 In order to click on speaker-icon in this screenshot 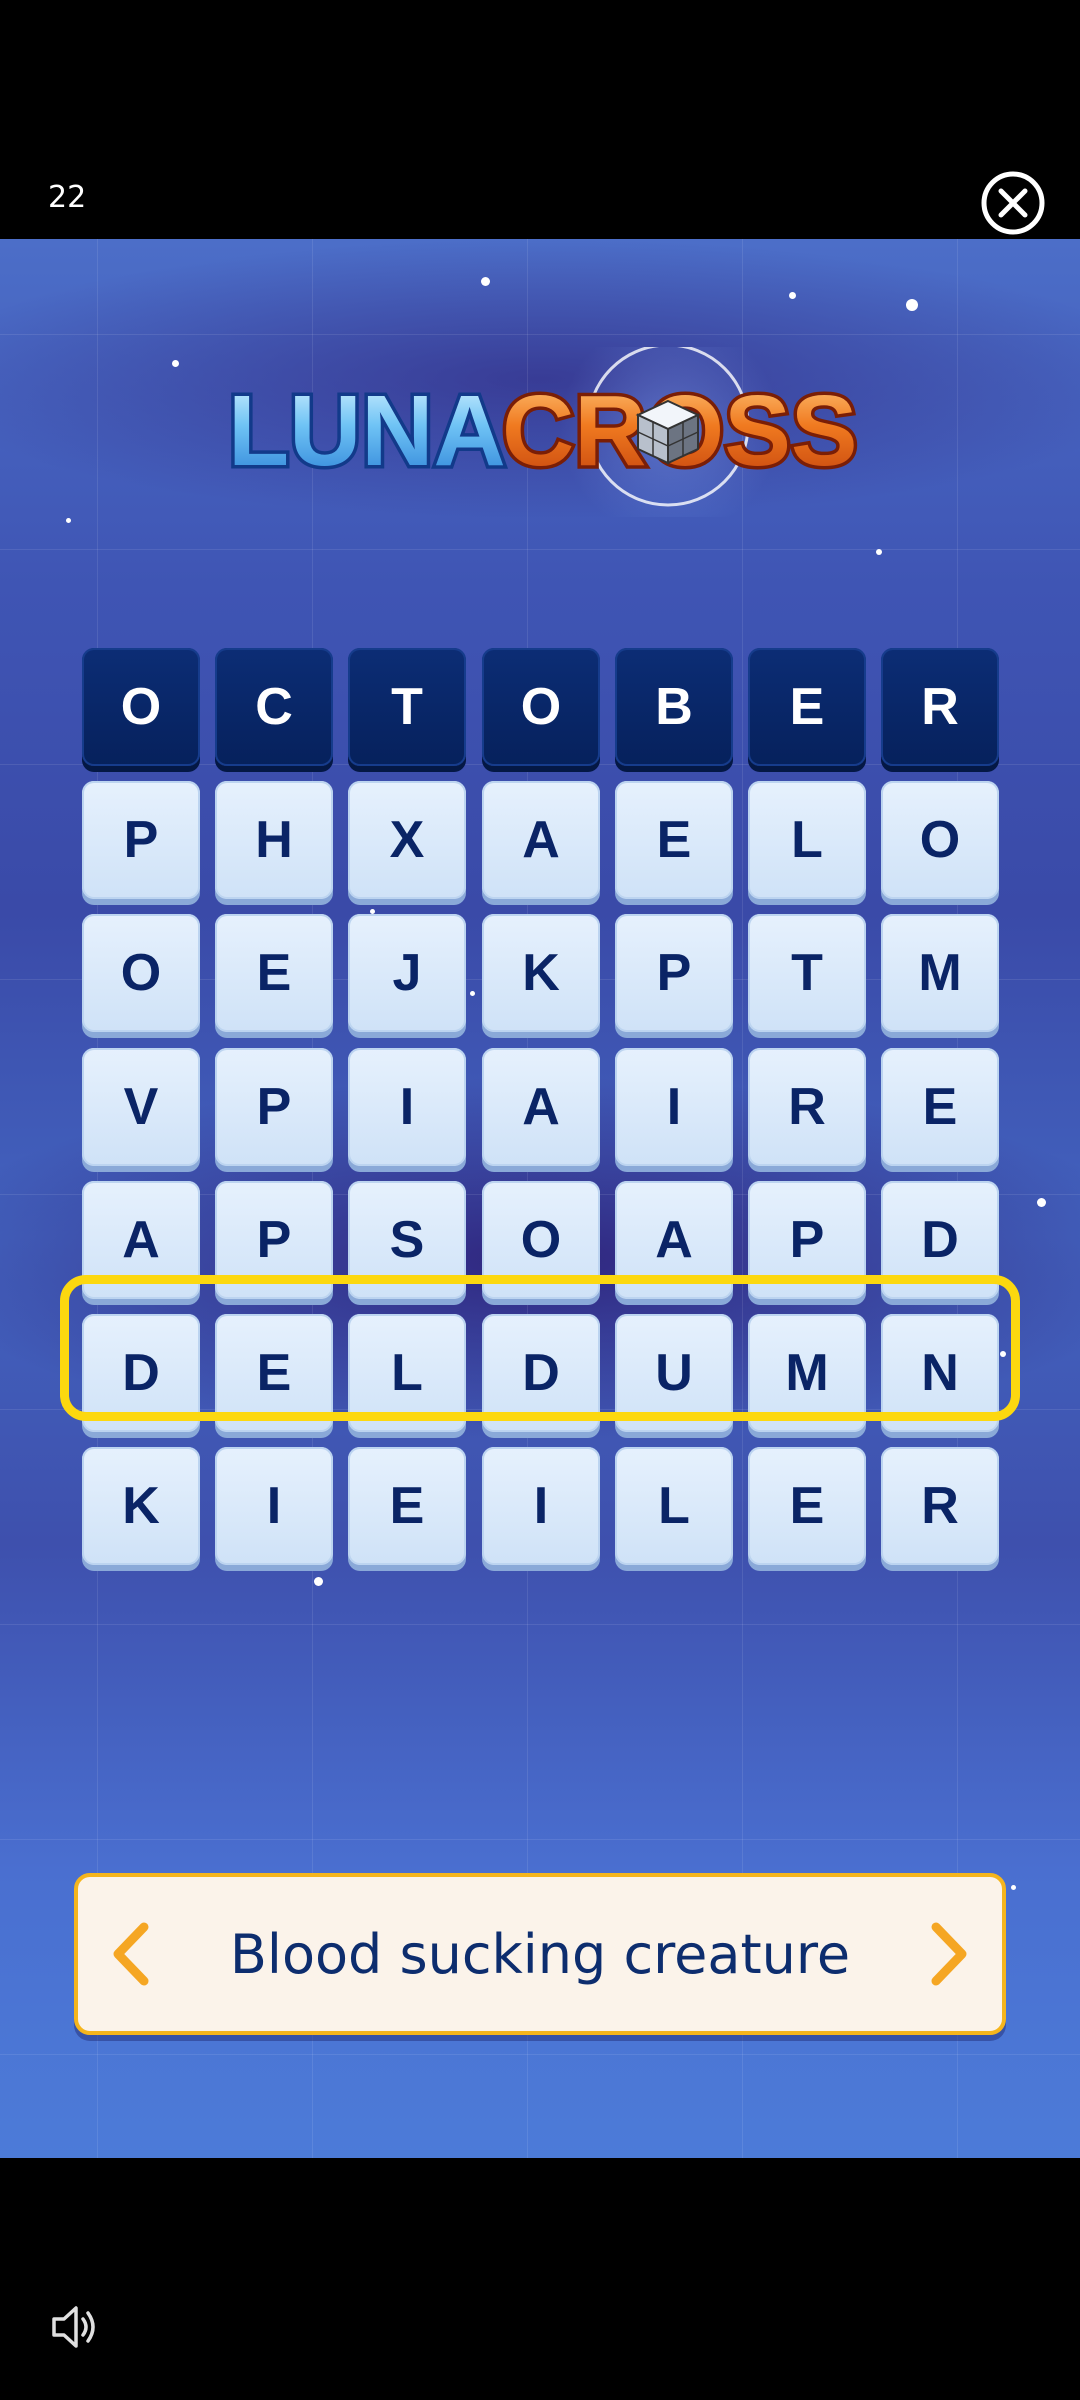, I will do `click(73, 2327)`.